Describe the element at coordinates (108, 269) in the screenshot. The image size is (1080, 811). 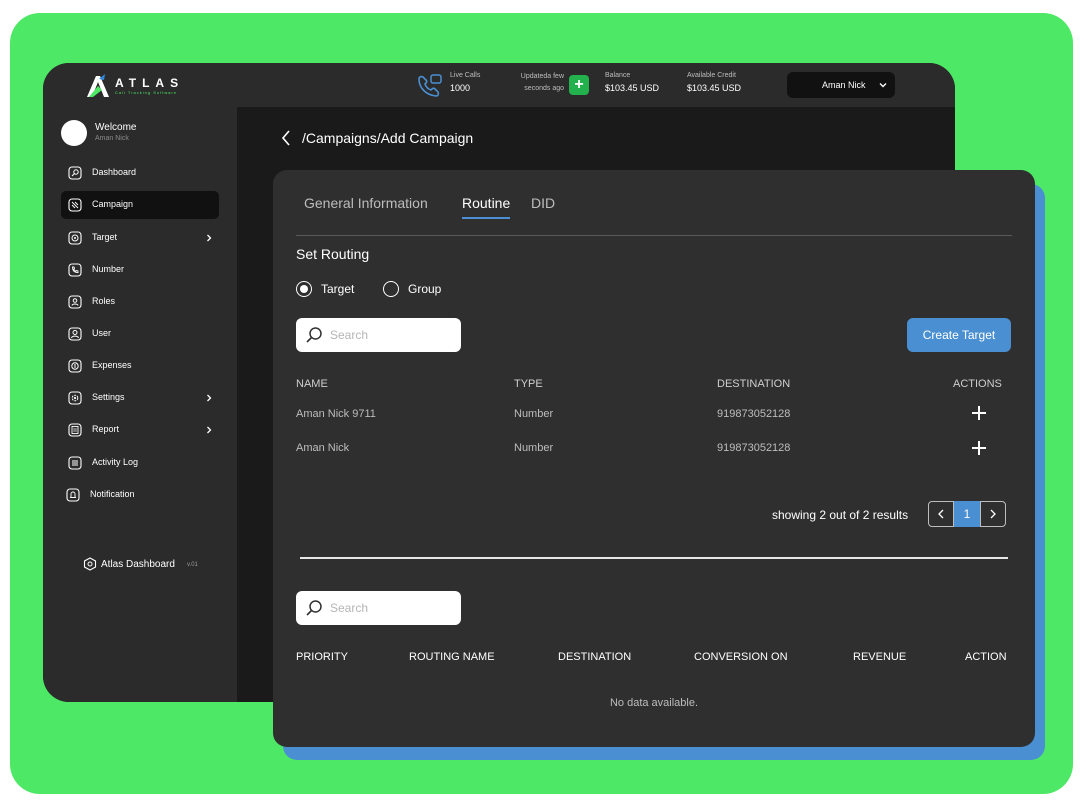
I see `sidebar-item-label: Number` at that location.